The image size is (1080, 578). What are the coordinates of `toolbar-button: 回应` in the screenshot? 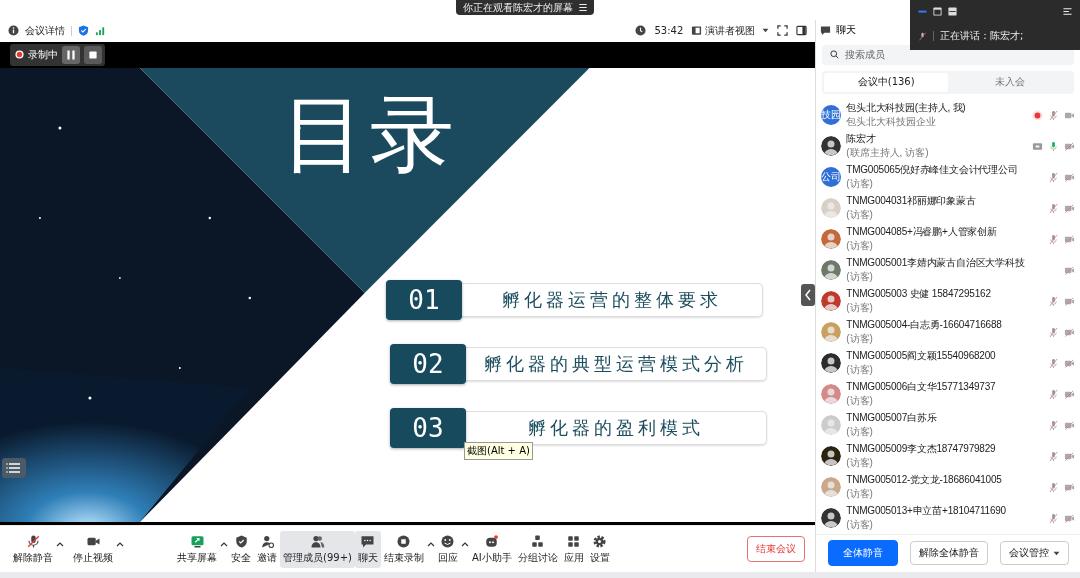 It's located at (447, 549).